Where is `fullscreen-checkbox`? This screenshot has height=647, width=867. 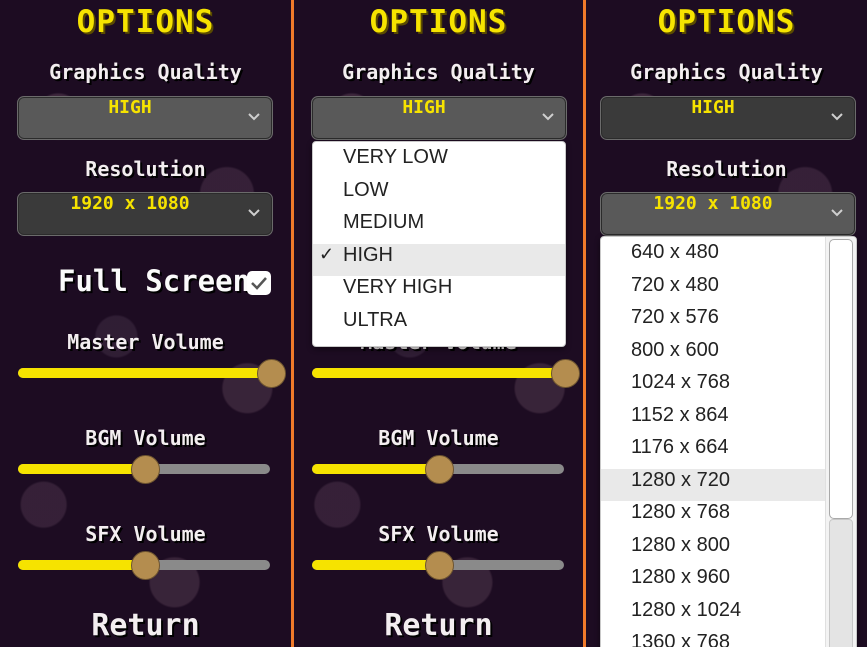
fullscreen-checkbox is located at coordinates (259, 283).